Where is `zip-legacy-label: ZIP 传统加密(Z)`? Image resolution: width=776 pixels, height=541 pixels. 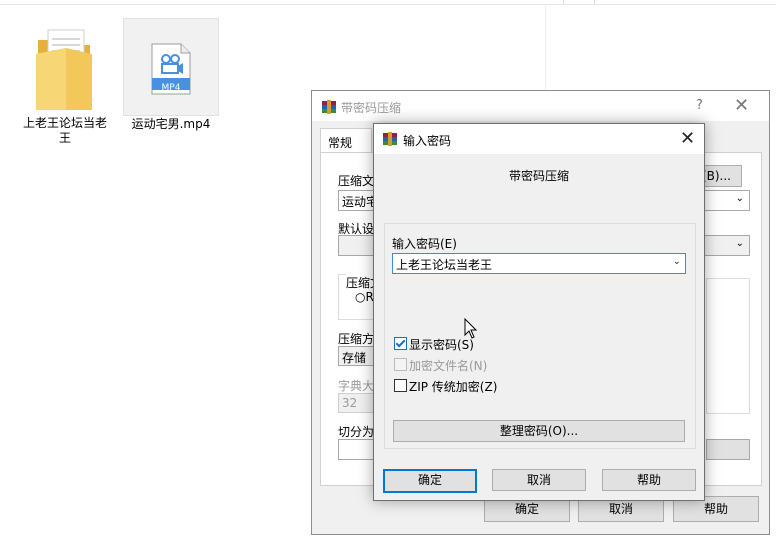
zip-legacy-label: ZIP 传统加密(Z) is located at coordinates (453, 387).